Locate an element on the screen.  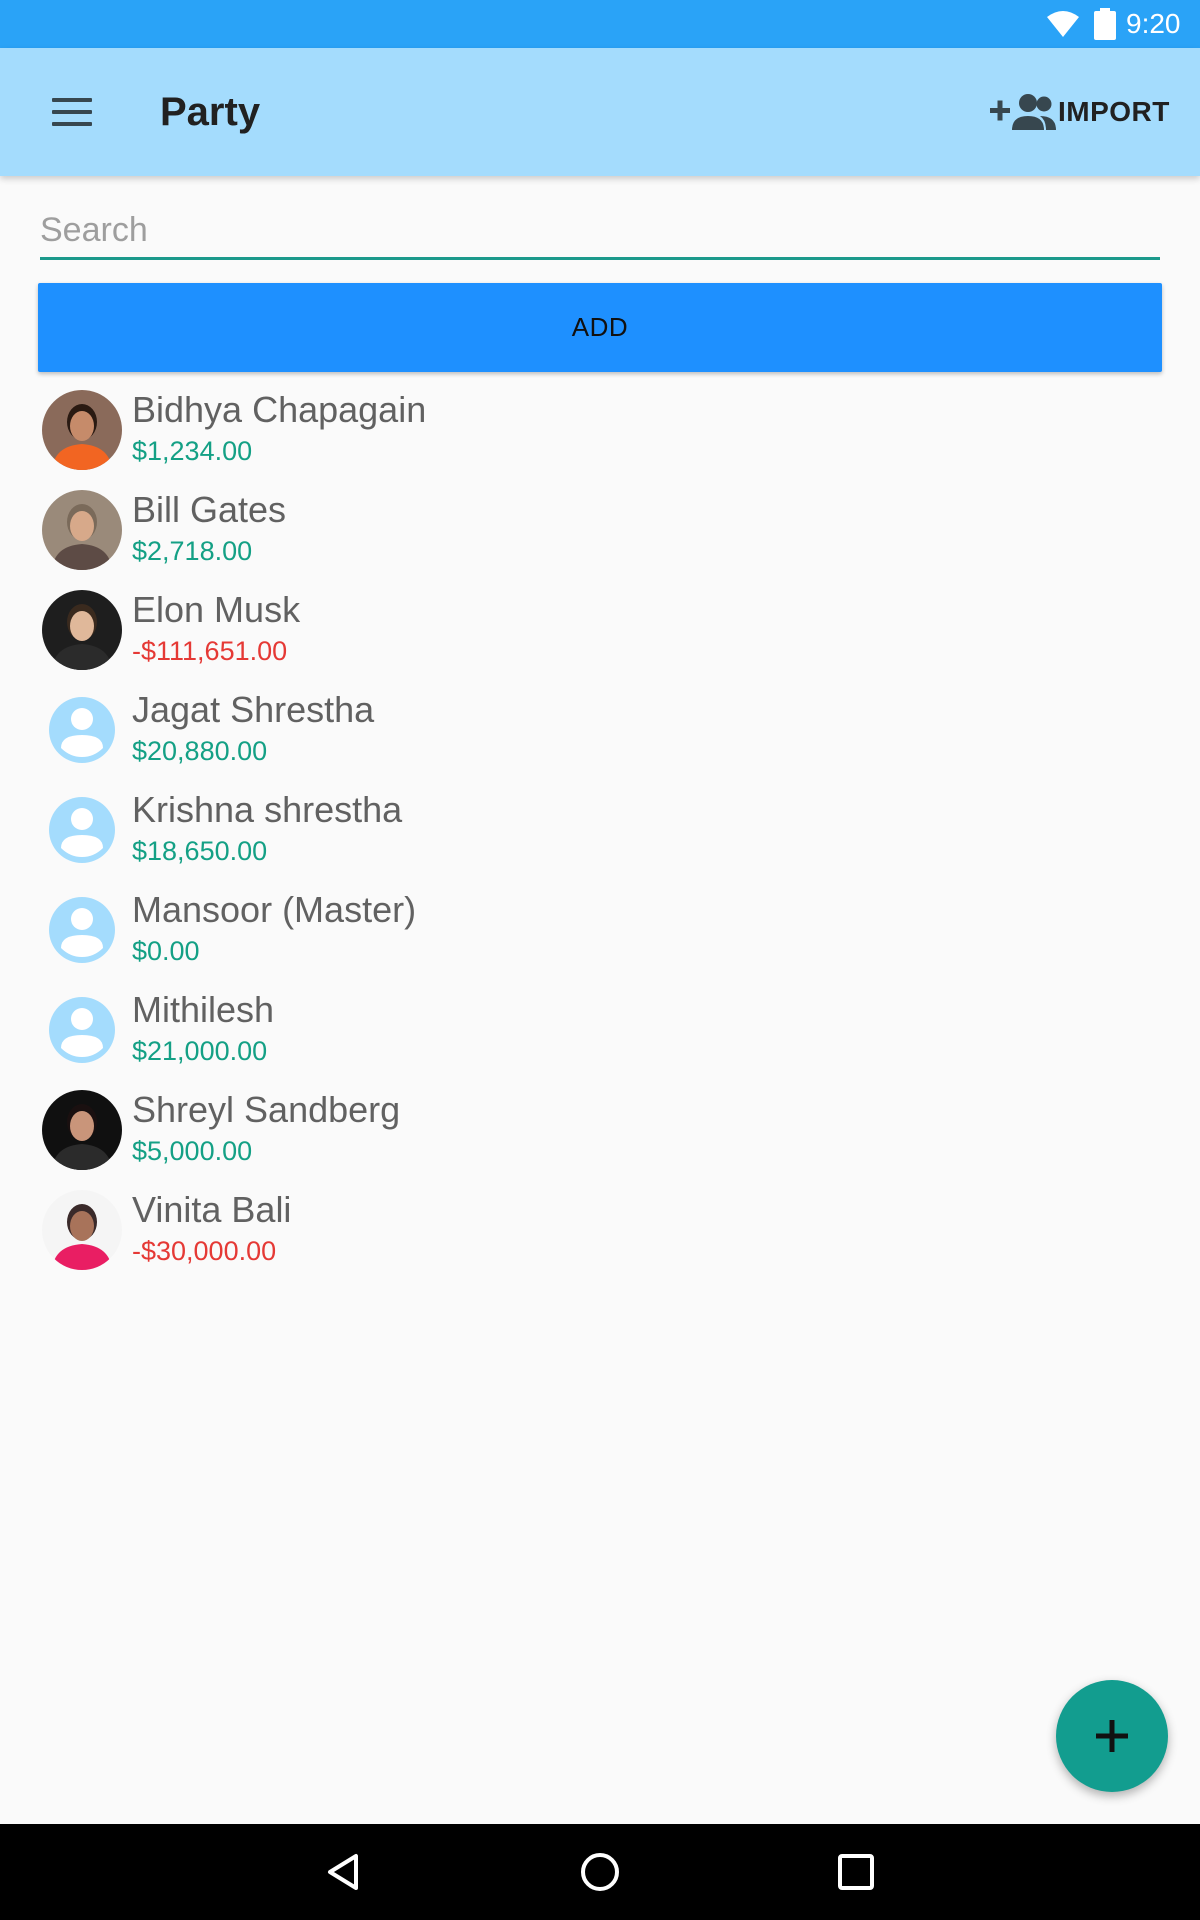
nav-home-button is located at coordinates (600, 1872).